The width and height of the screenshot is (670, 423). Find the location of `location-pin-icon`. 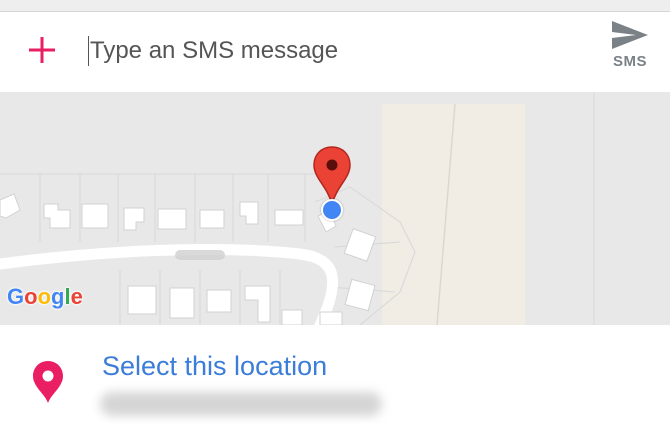

location-pin-icon is located at coordinates (48, 382).